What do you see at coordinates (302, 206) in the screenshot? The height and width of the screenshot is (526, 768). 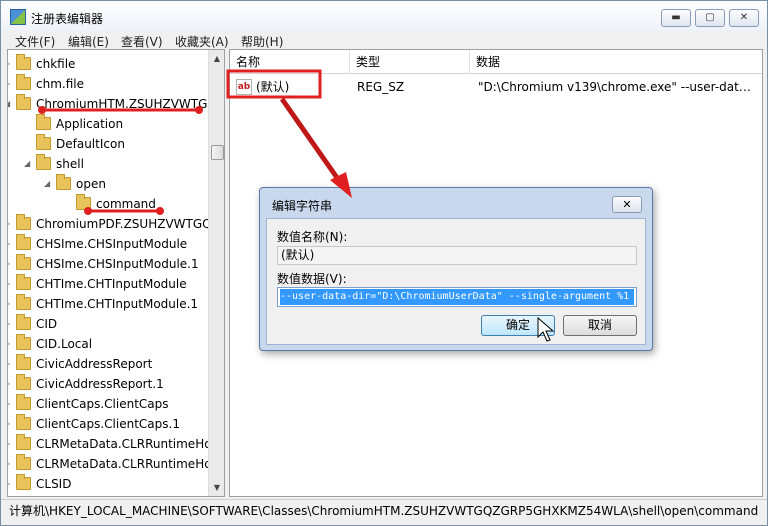 I see `dialog-title: 编辑字符串` at bounding box center [302, 206].